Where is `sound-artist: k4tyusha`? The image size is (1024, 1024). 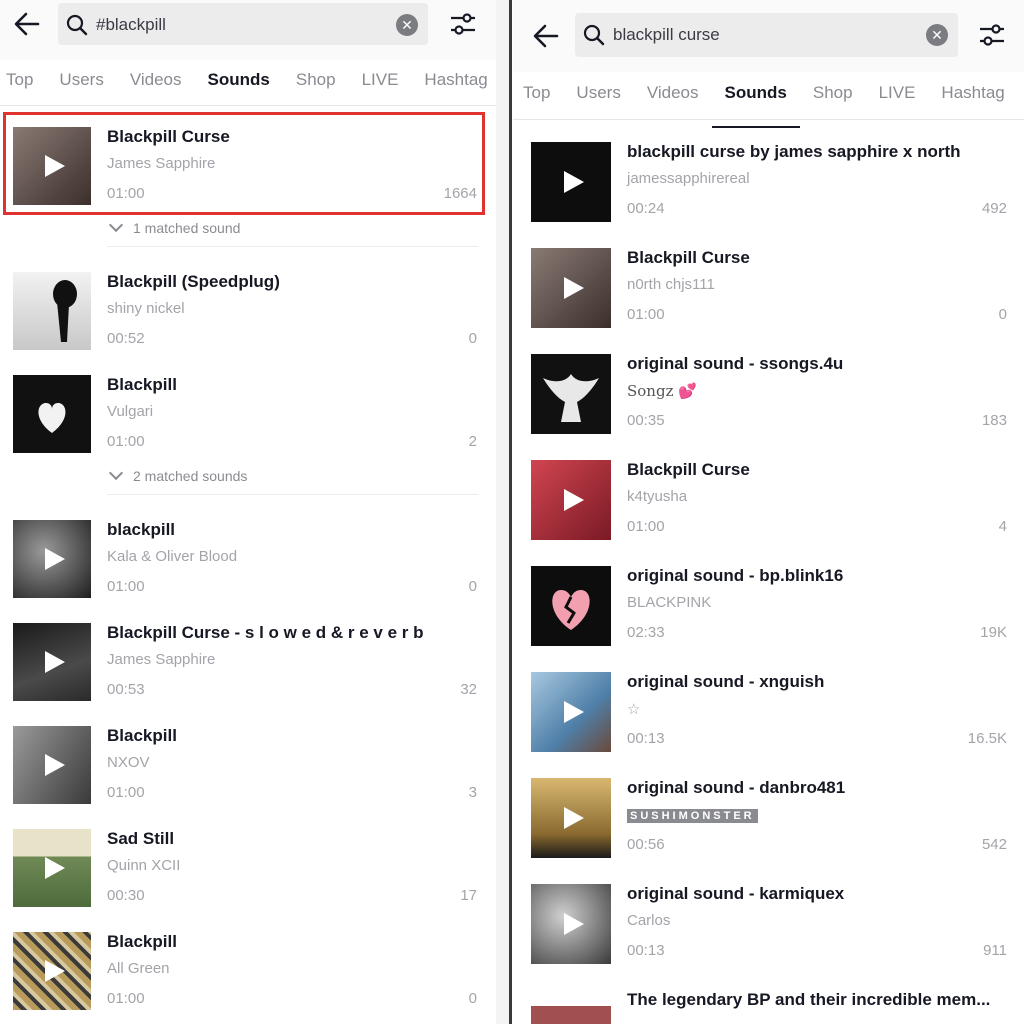
sound-artist: k4tyusha is located at coordinates (657, 496).